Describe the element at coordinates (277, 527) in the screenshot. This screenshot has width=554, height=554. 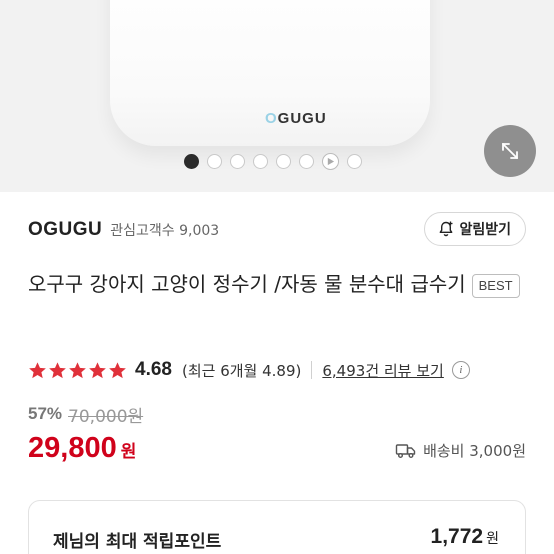
I see `points-box: 제님의 최대 적립포인트 1,772 원` at that location.